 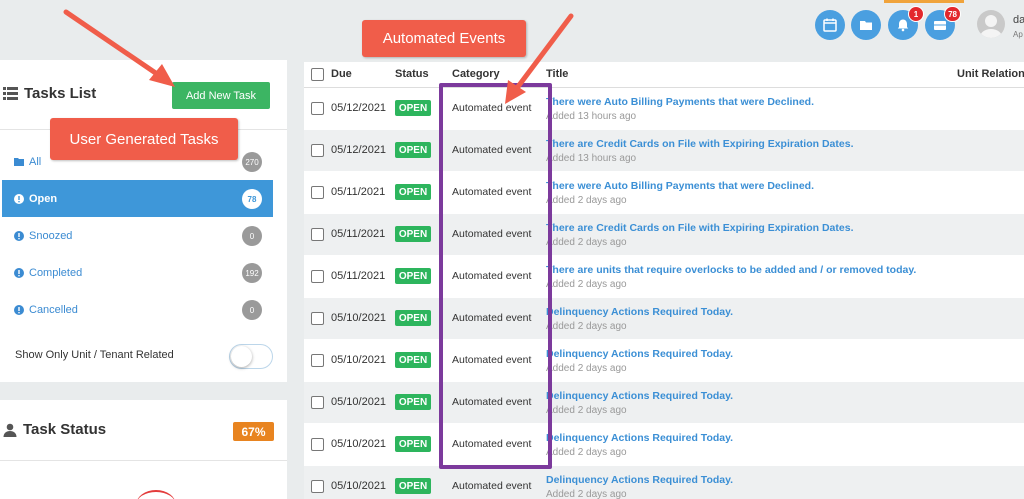 What do you see at coordinates (557, 74) in the screenshot?
I see `column-title: Title` at bounding box center [557, 74].